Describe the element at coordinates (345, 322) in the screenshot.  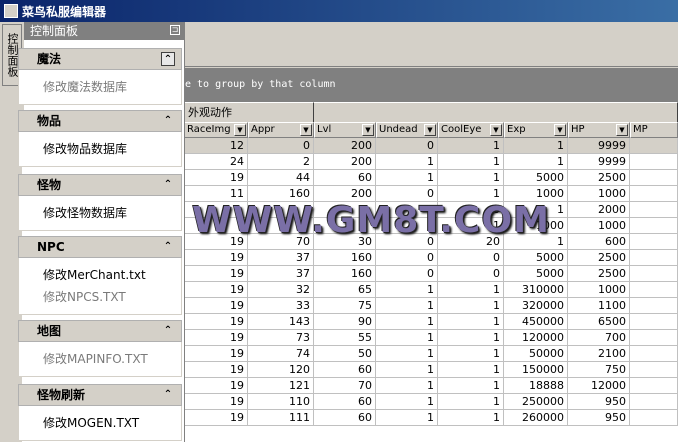
I see `table-cell: 90` at that location.